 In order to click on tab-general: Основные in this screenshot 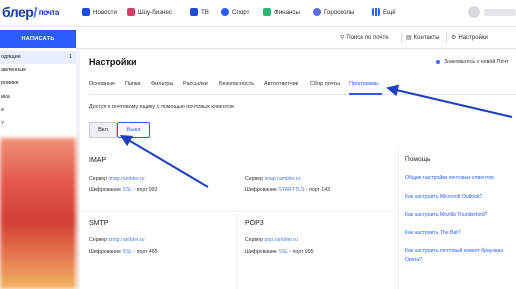, I will do `click(102, 84)`.